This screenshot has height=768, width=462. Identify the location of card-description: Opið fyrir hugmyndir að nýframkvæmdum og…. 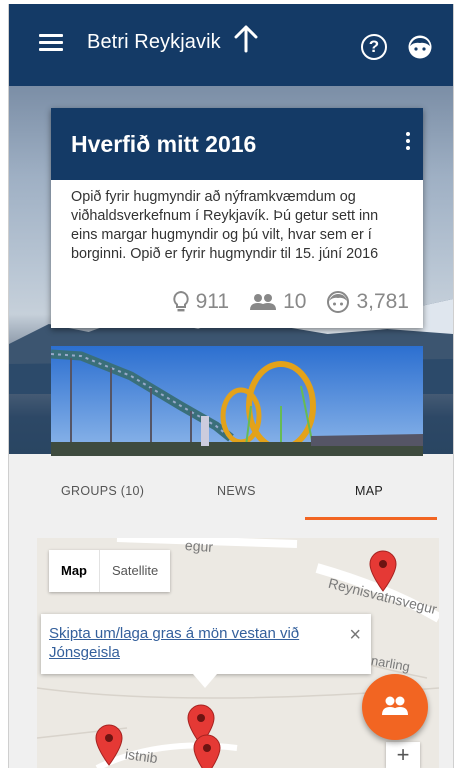
(225, 225).